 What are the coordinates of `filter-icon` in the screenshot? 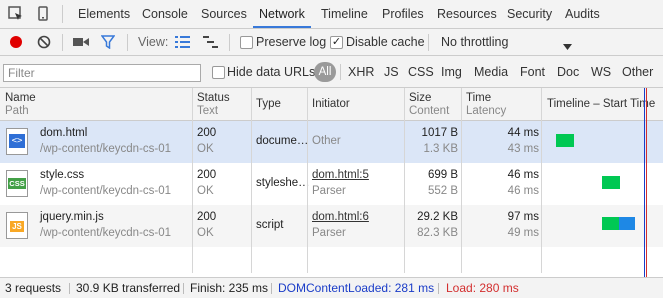 It's located at (108, 43).